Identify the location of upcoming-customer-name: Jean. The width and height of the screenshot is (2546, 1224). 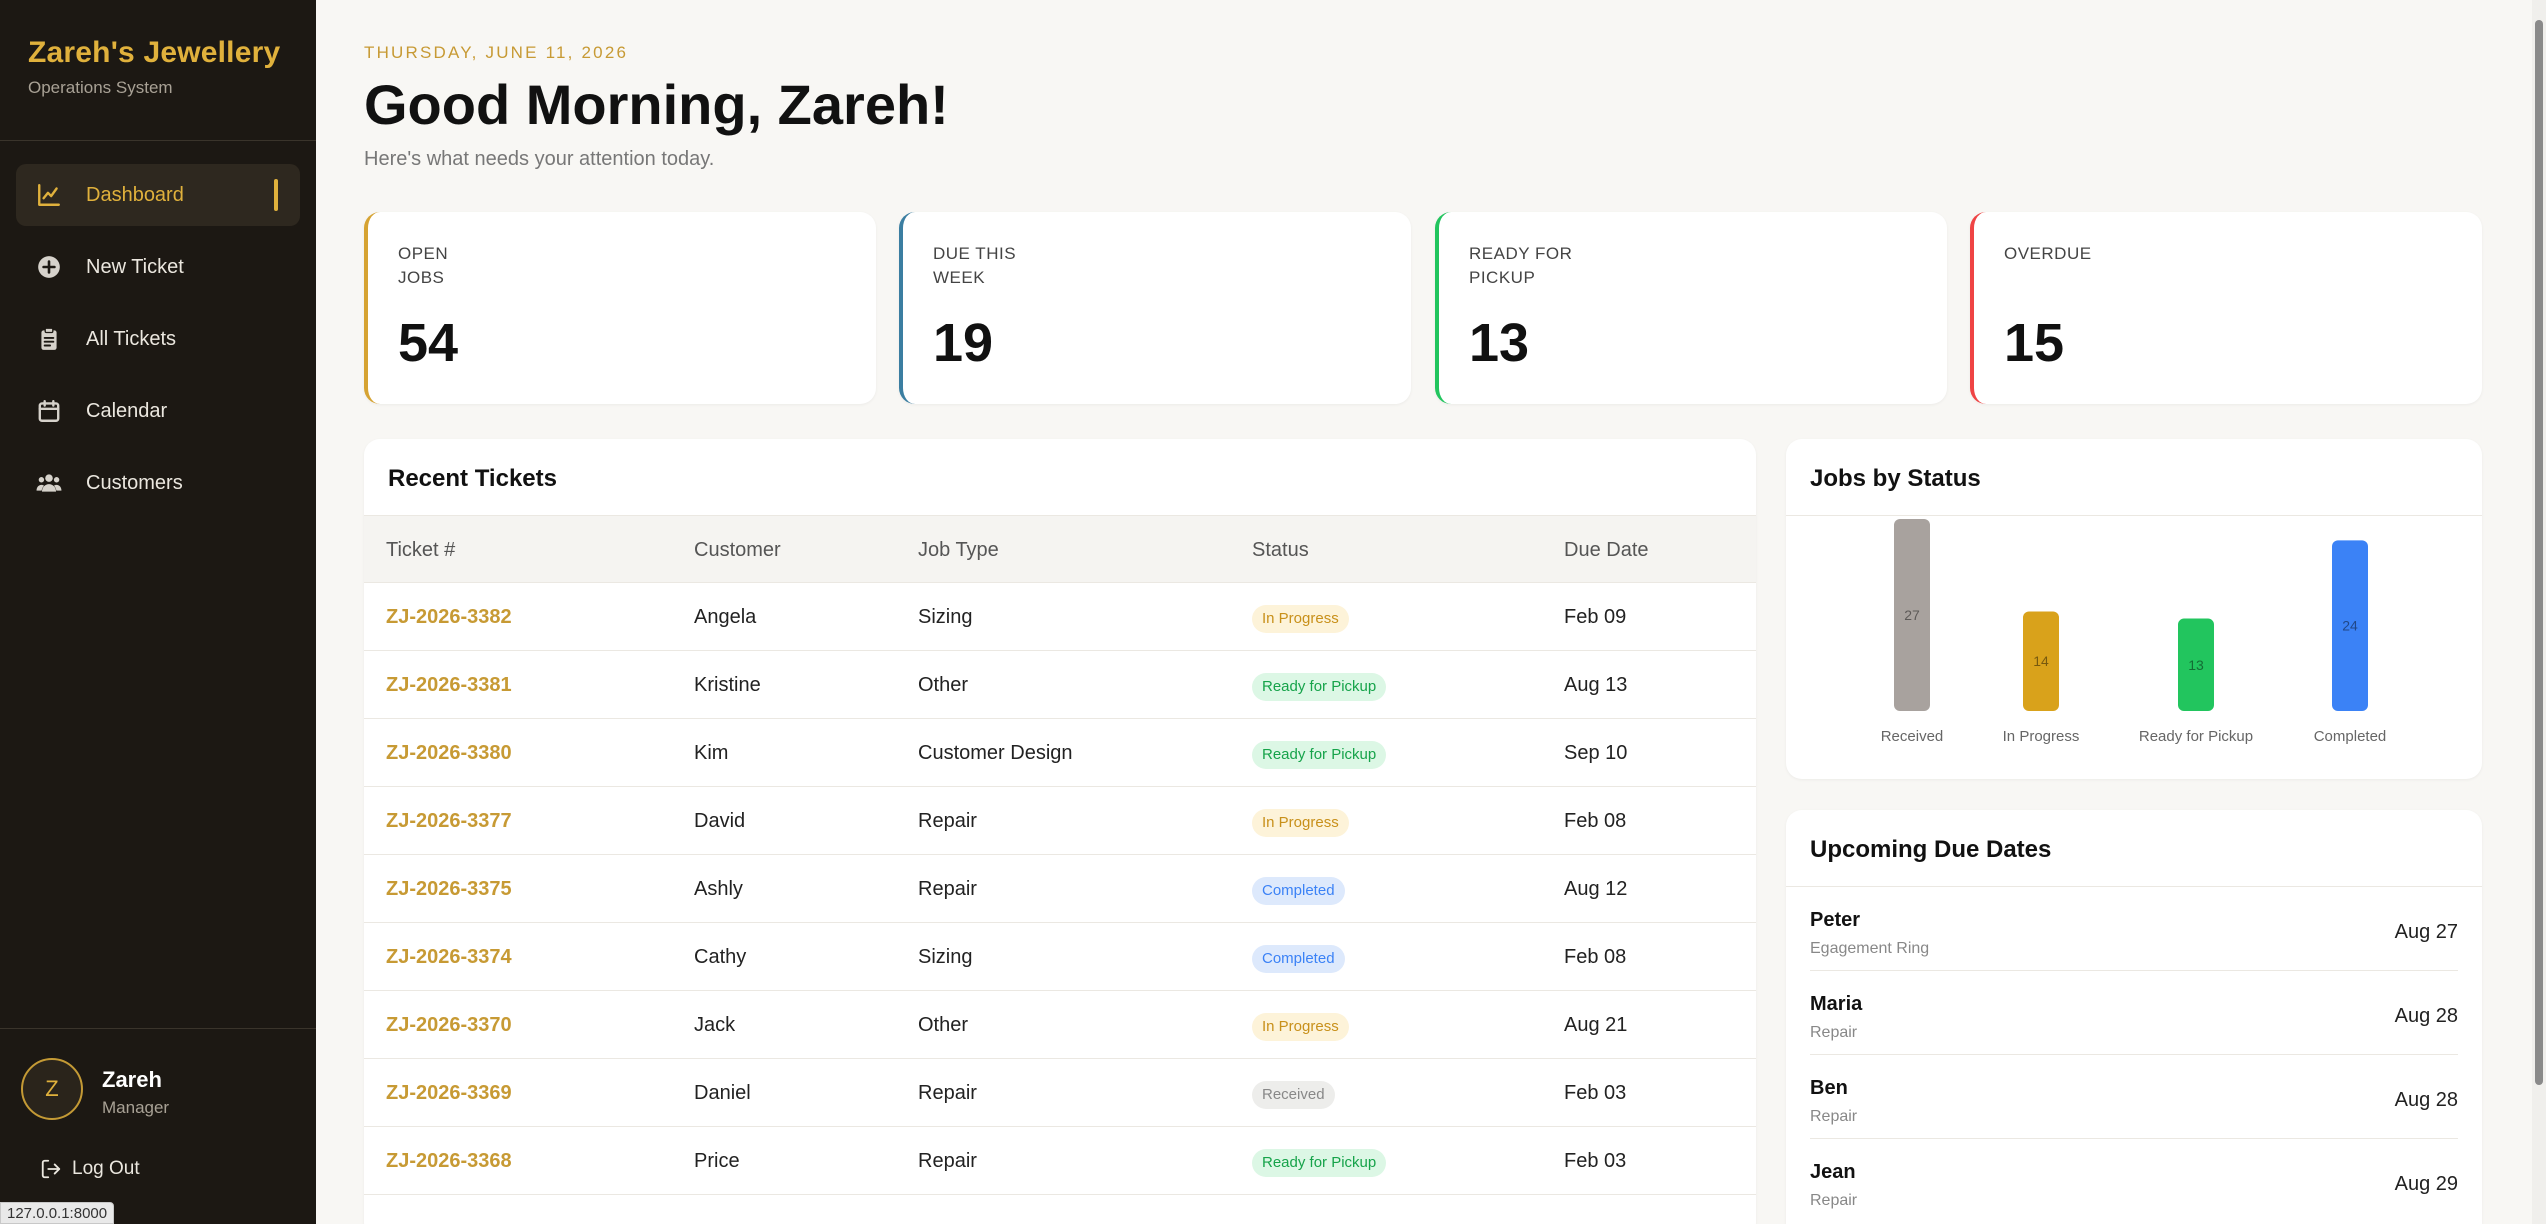
(1833, 1172).